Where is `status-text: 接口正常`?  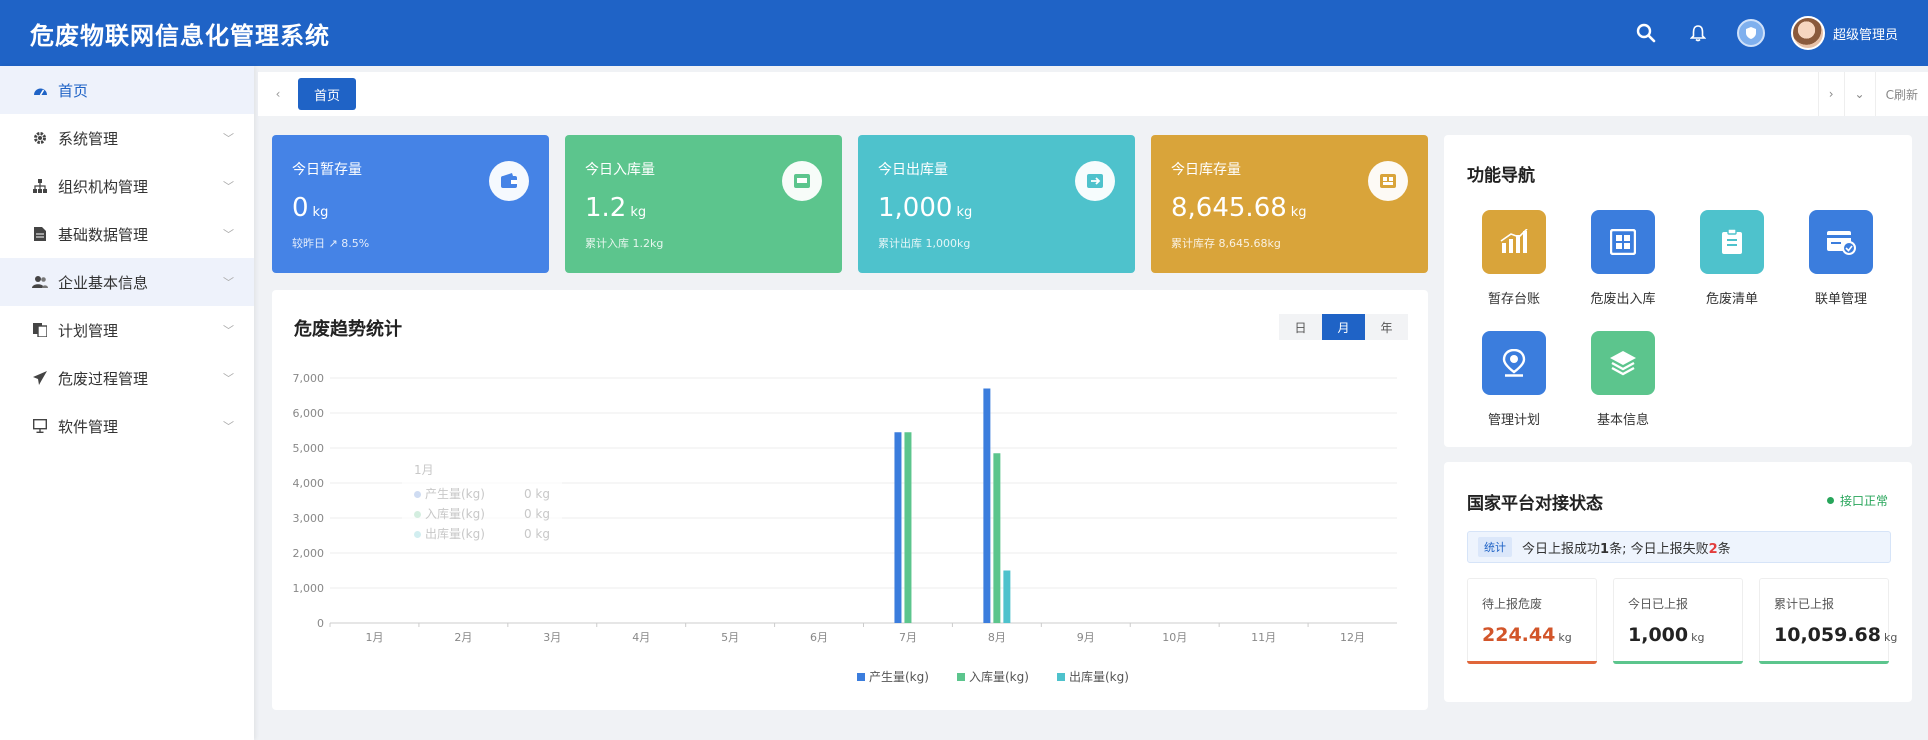 status-text: 接口正常 is located at coordinates (1863, 501).